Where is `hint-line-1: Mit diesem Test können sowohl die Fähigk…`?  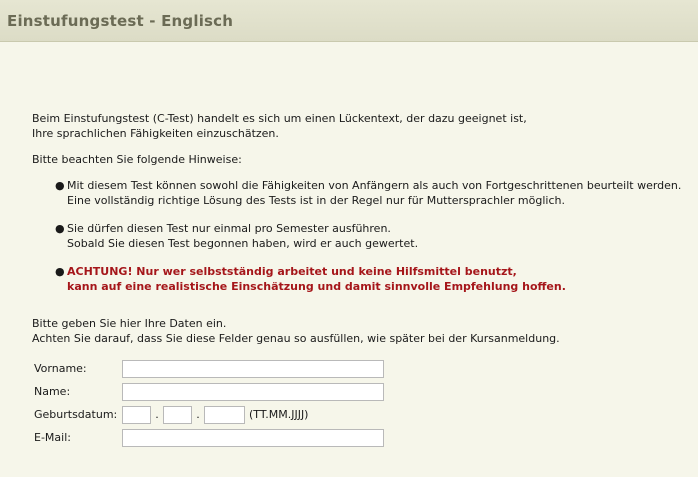
hint-line-1: Mit diesem Test können sowohl die Fähigk… is located at coordinates (374, 185).